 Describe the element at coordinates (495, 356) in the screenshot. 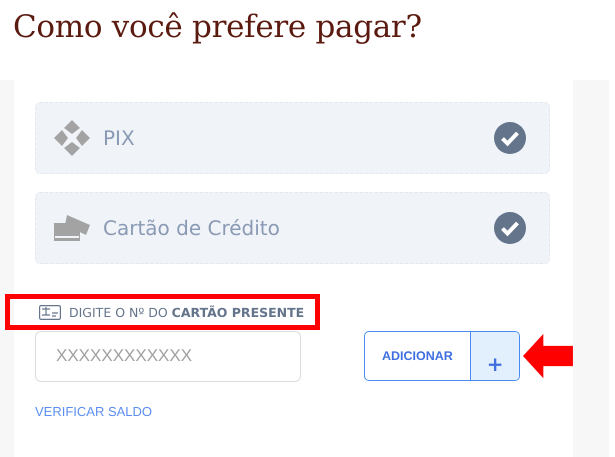

I see `plus-button: +` at that location.